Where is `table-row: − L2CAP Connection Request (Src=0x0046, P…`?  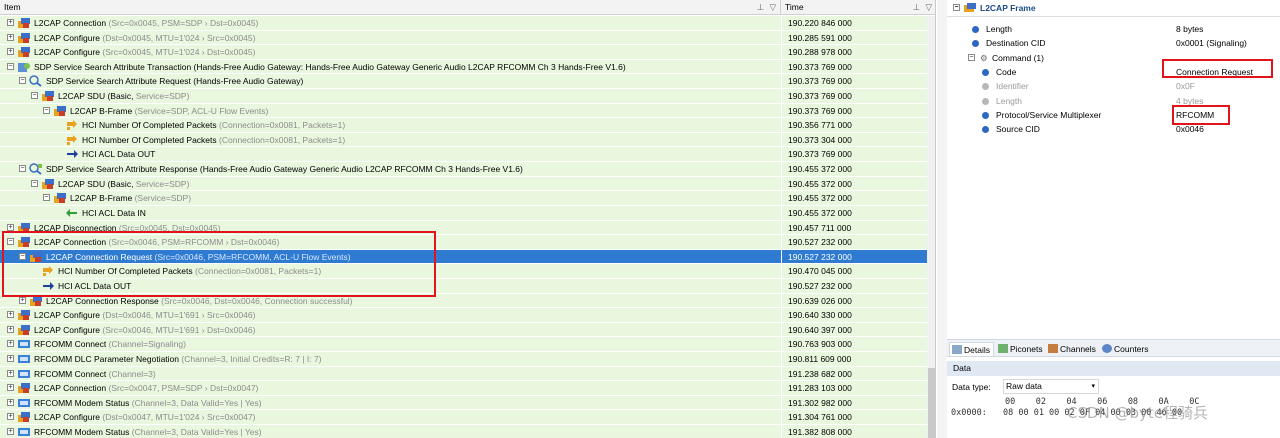
table-row: − L2CAP Connection Request (Src=0x0046, P… is located at coordinates (467, 257).